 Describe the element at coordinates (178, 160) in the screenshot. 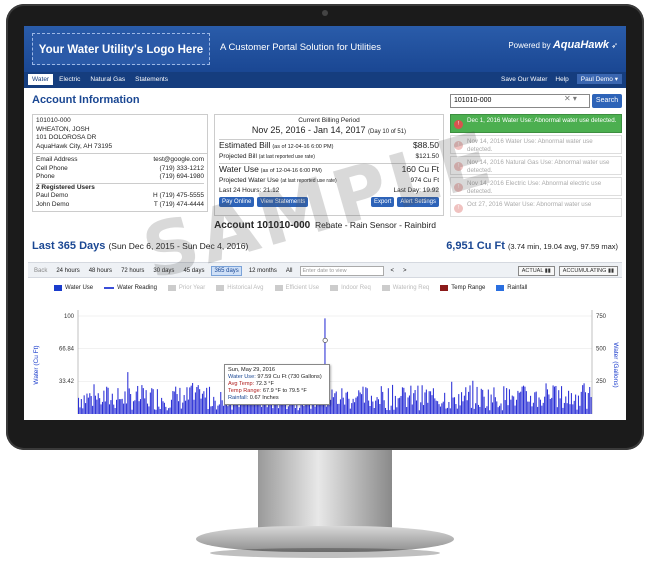

I see `email-value: test@google.com` at that location.